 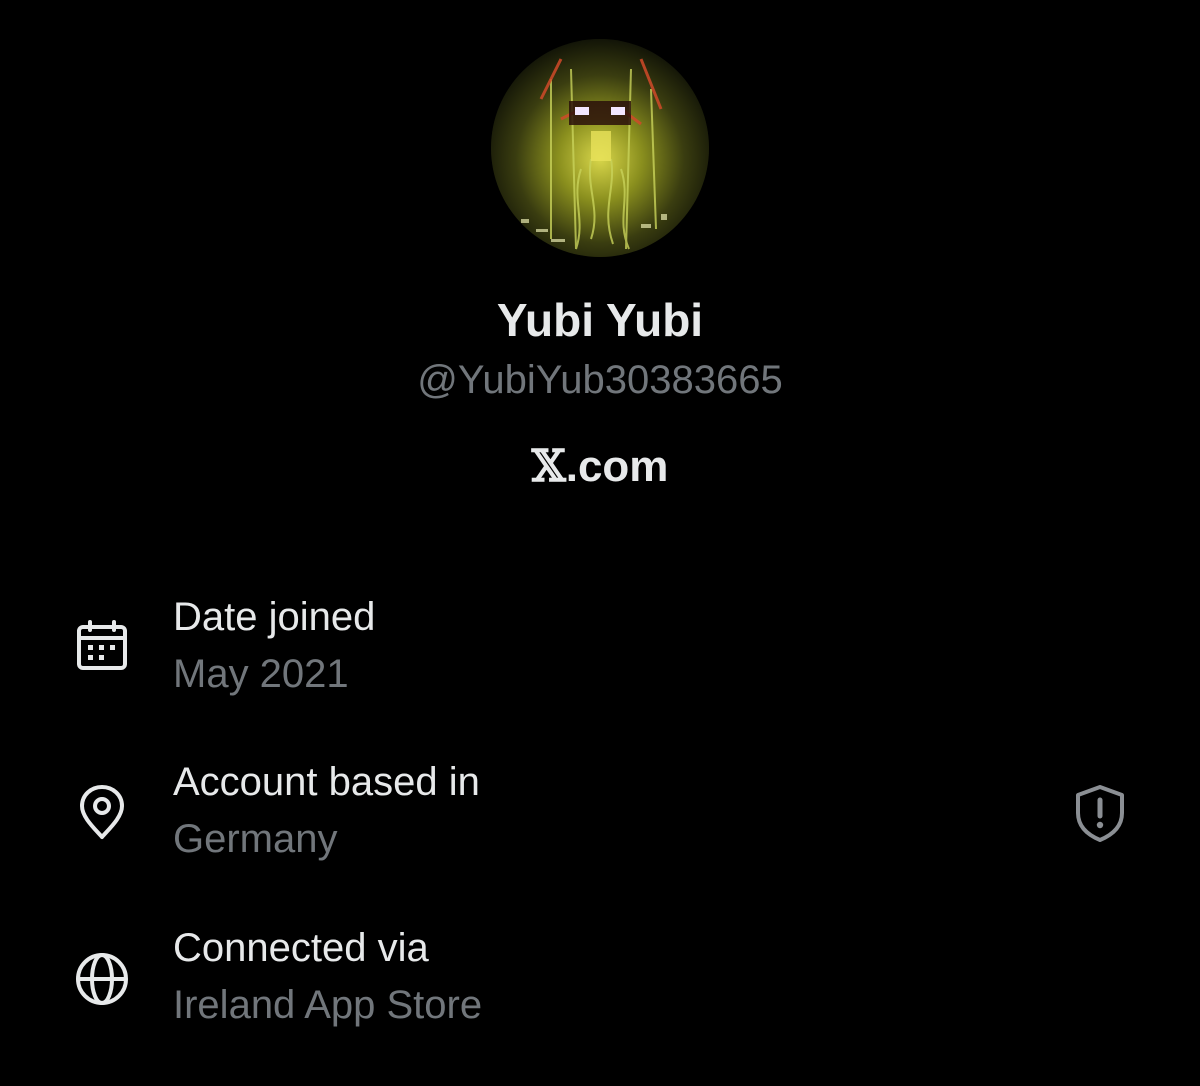 I want to click on x-logo: 𝕏, so click(x=548, y=466).